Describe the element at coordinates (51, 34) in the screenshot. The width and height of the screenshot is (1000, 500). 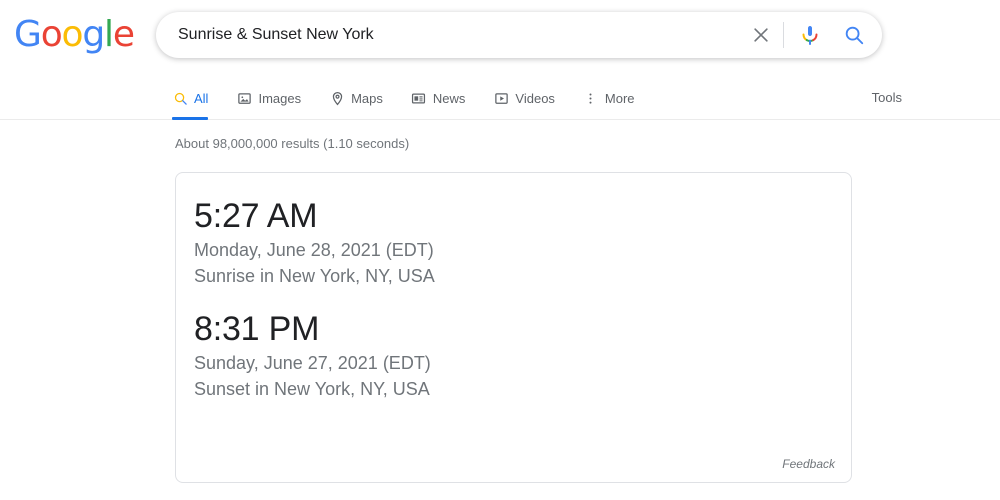
I see `logo-letter-o1: o` at that location.